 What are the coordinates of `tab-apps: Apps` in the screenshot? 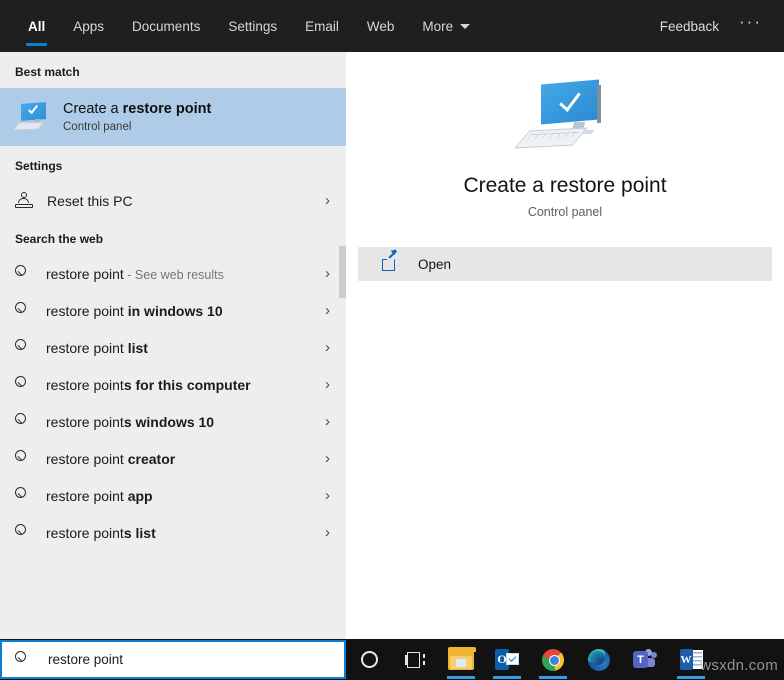 It's located at (88, 26).